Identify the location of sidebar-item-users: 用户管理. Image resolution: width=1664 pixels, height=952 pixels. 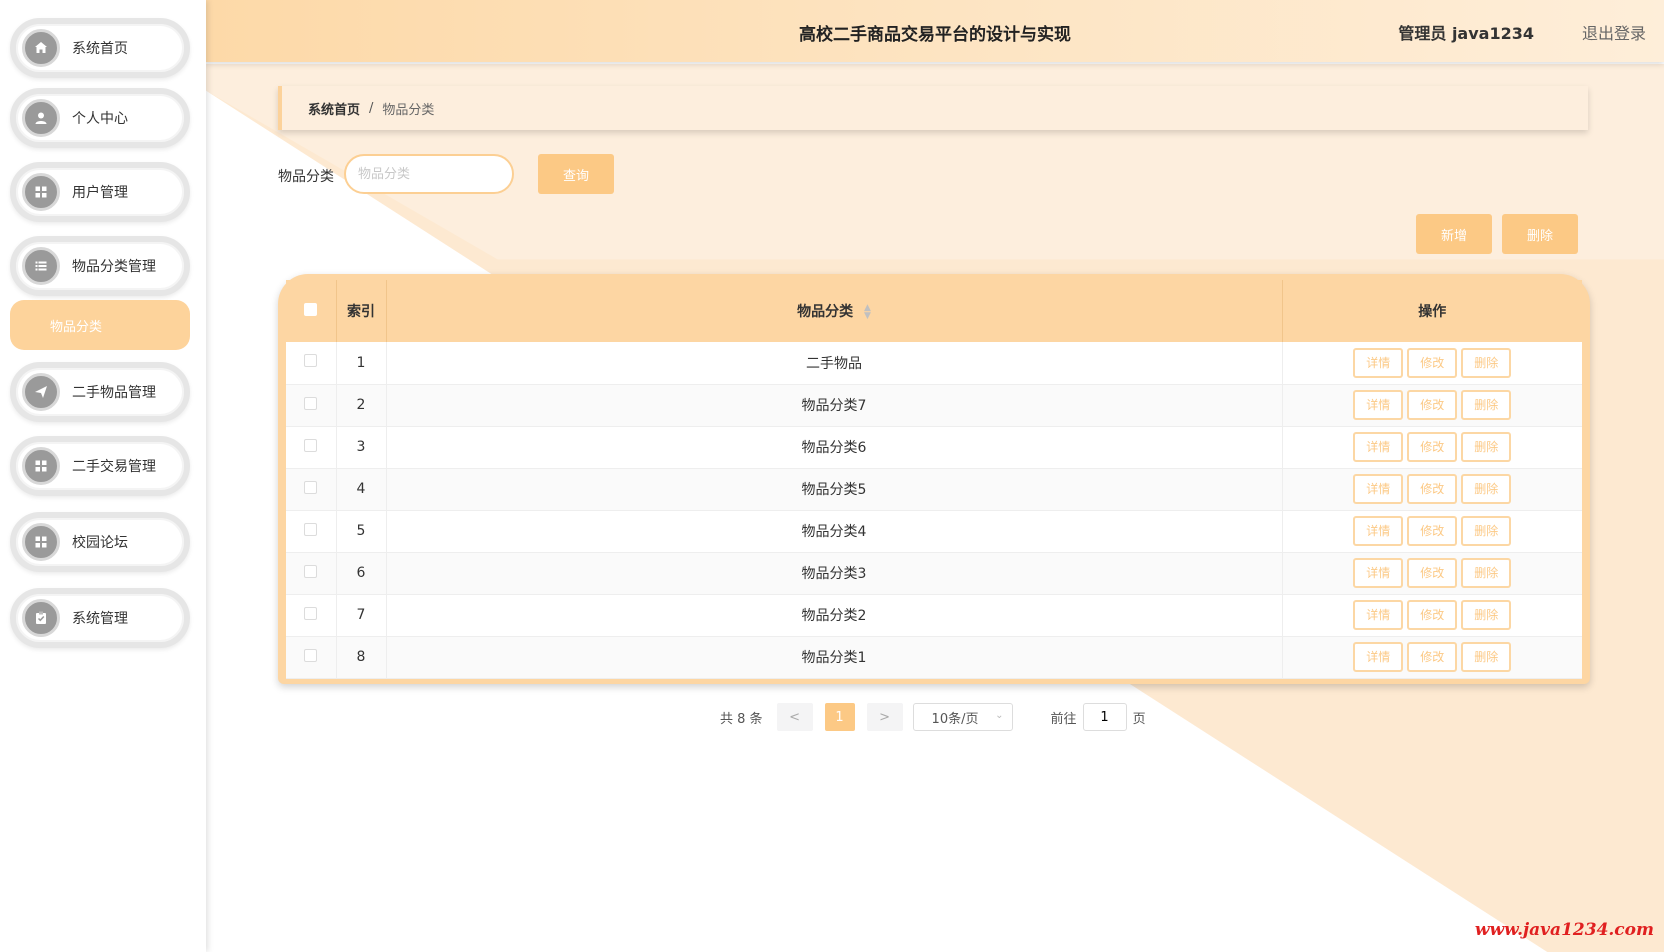
(100, 192).